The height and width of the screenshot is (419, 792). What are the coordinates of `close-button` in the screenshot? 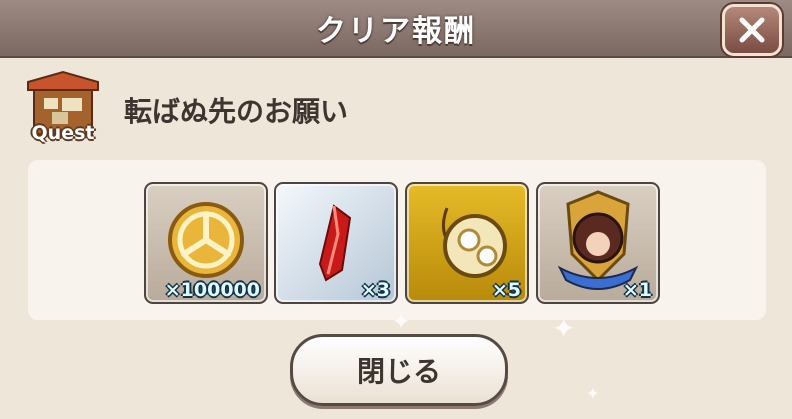 It's located at (752, 30).